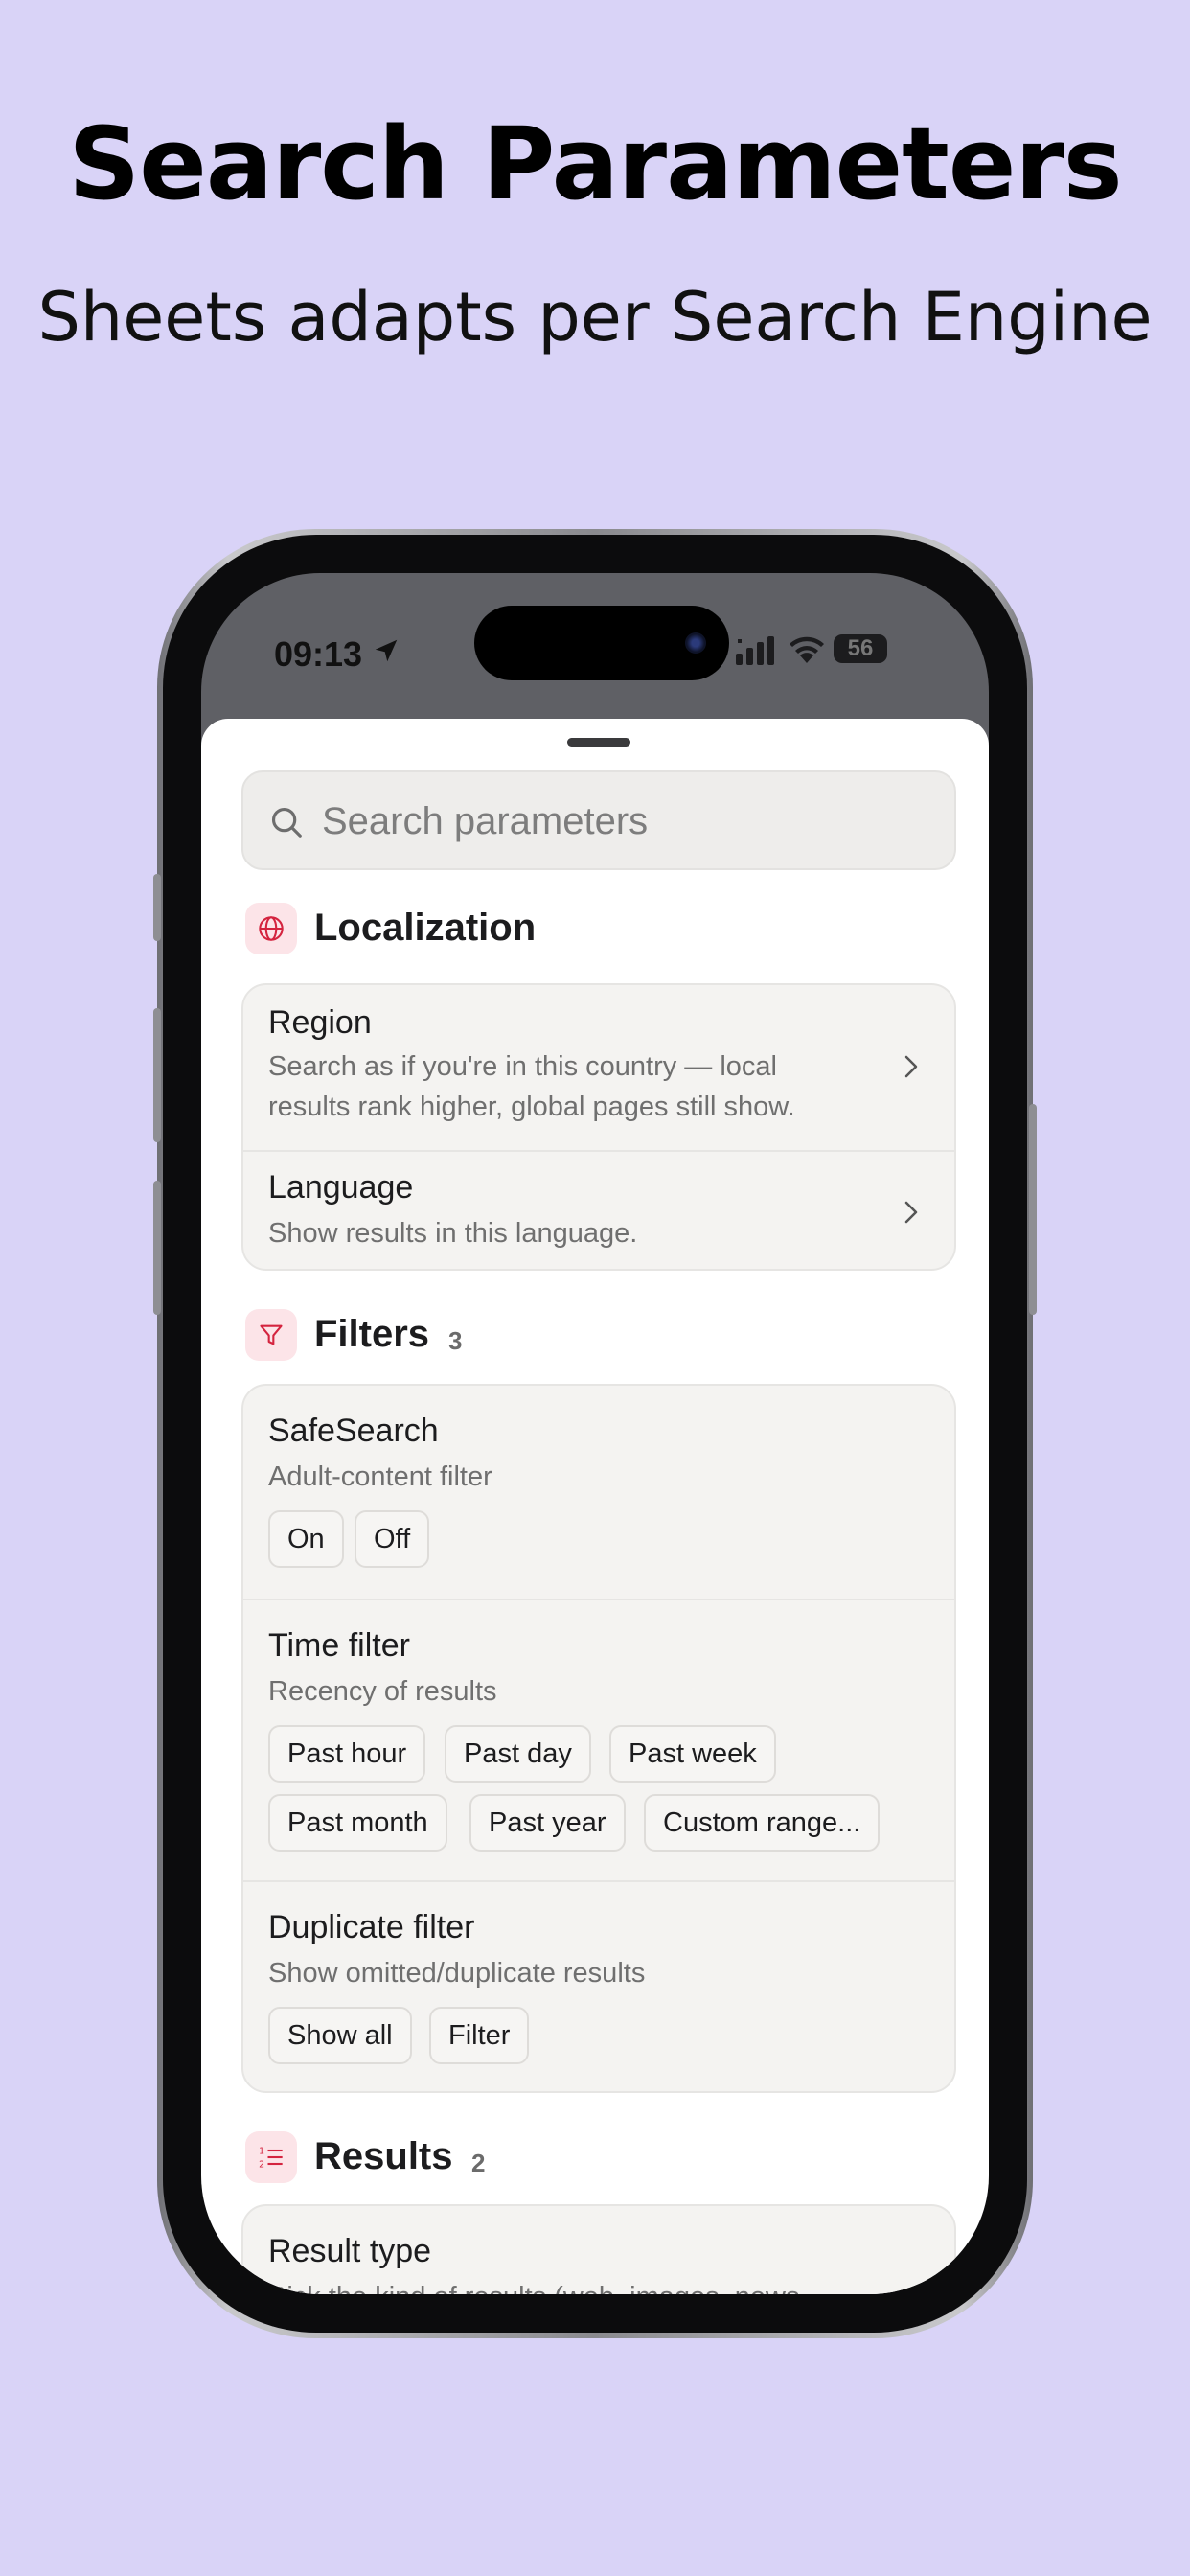 The image size is (1190, 2576). I want to click on section-title-filters: Filters, so click(372, 1334).